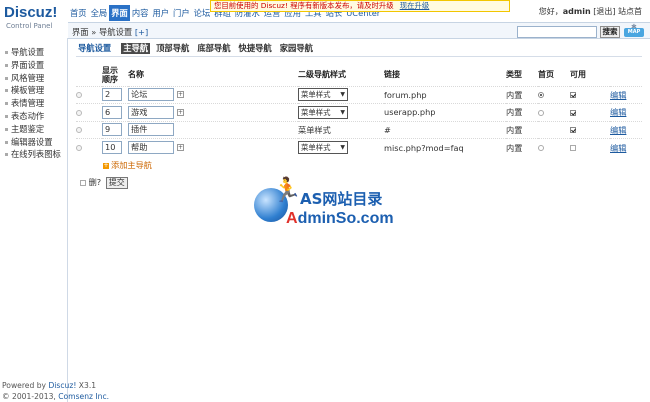 The width and height of the screenshot is (650, 402). Describe the element at coordinates (31, 12) in the screenshot. I see `logo-brand: Discuz!` at that location.